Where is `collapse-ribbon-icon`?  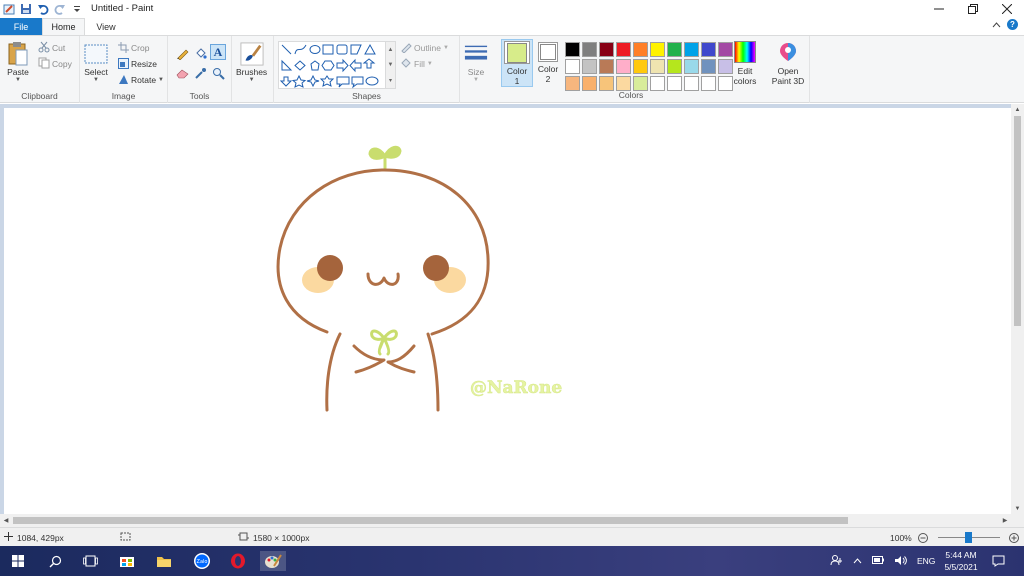 collapse-ribbon-icon is located at coordinates (996, 25).